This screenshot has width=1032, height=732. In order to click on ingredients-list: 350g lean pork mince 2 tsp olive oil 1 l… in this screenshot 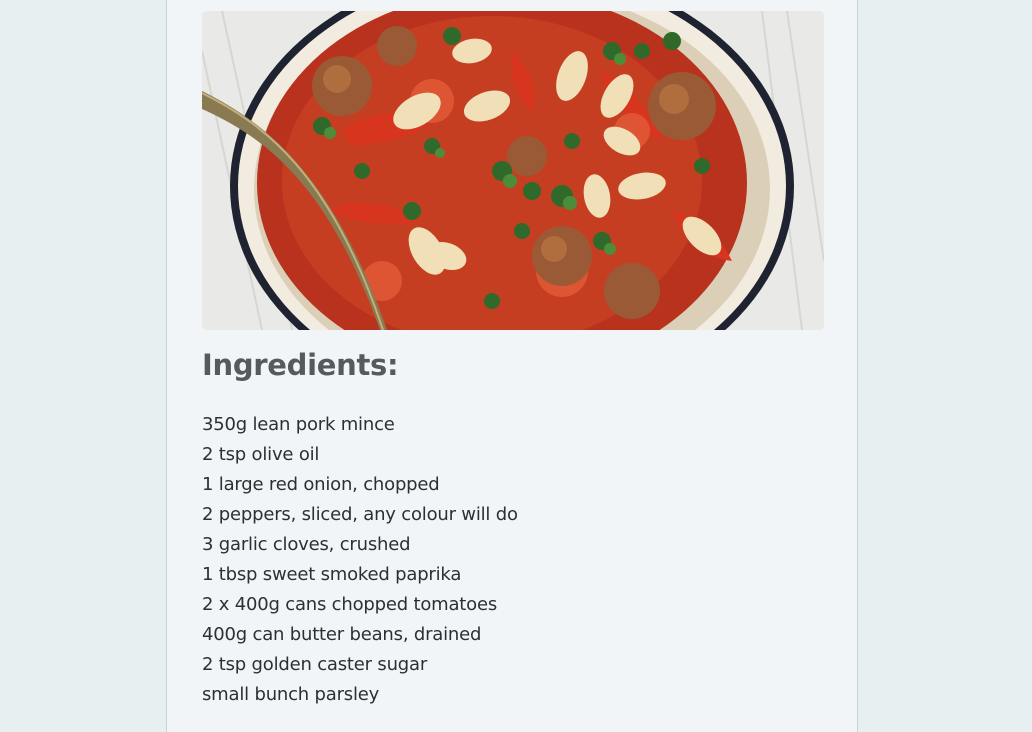, I will do `click(360, 560)`.